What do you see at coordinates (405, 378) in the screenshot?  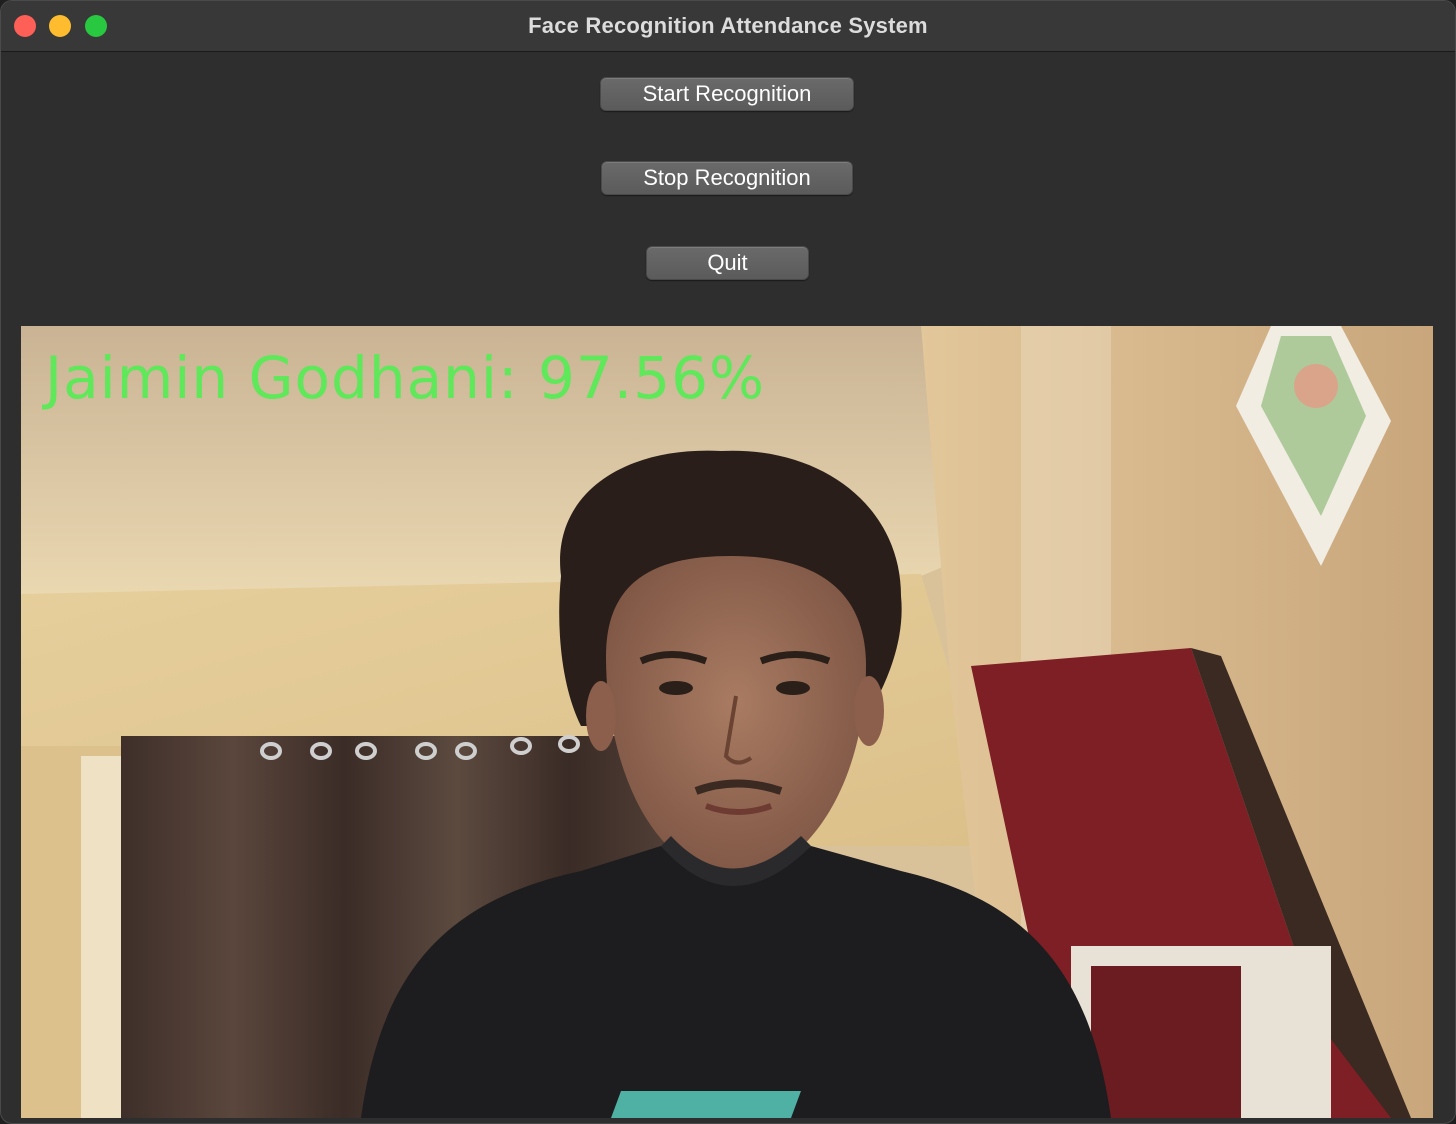 I see `recognition-result-label: Jaimin Godhani: 97.56%` at bounding box center [405, 378].